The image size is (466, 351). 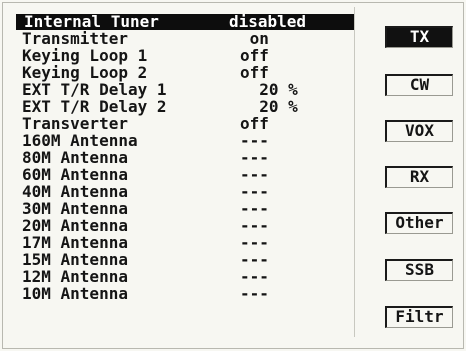 I want to click on softkey-rx: RX, so click(x=419, y=177).